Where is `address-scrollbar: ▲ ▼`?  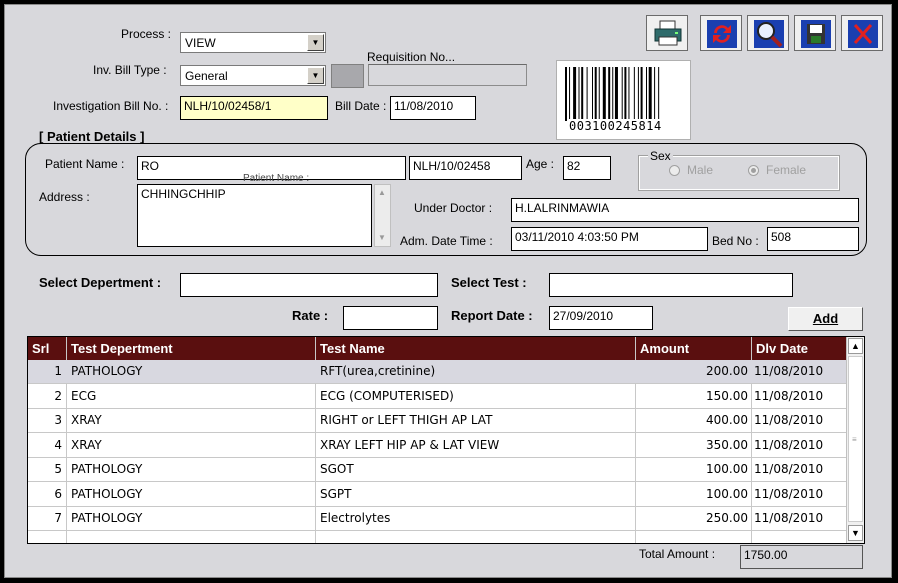
address-scrollbar: ▲ ▼ is located at coordinates (382, 215).